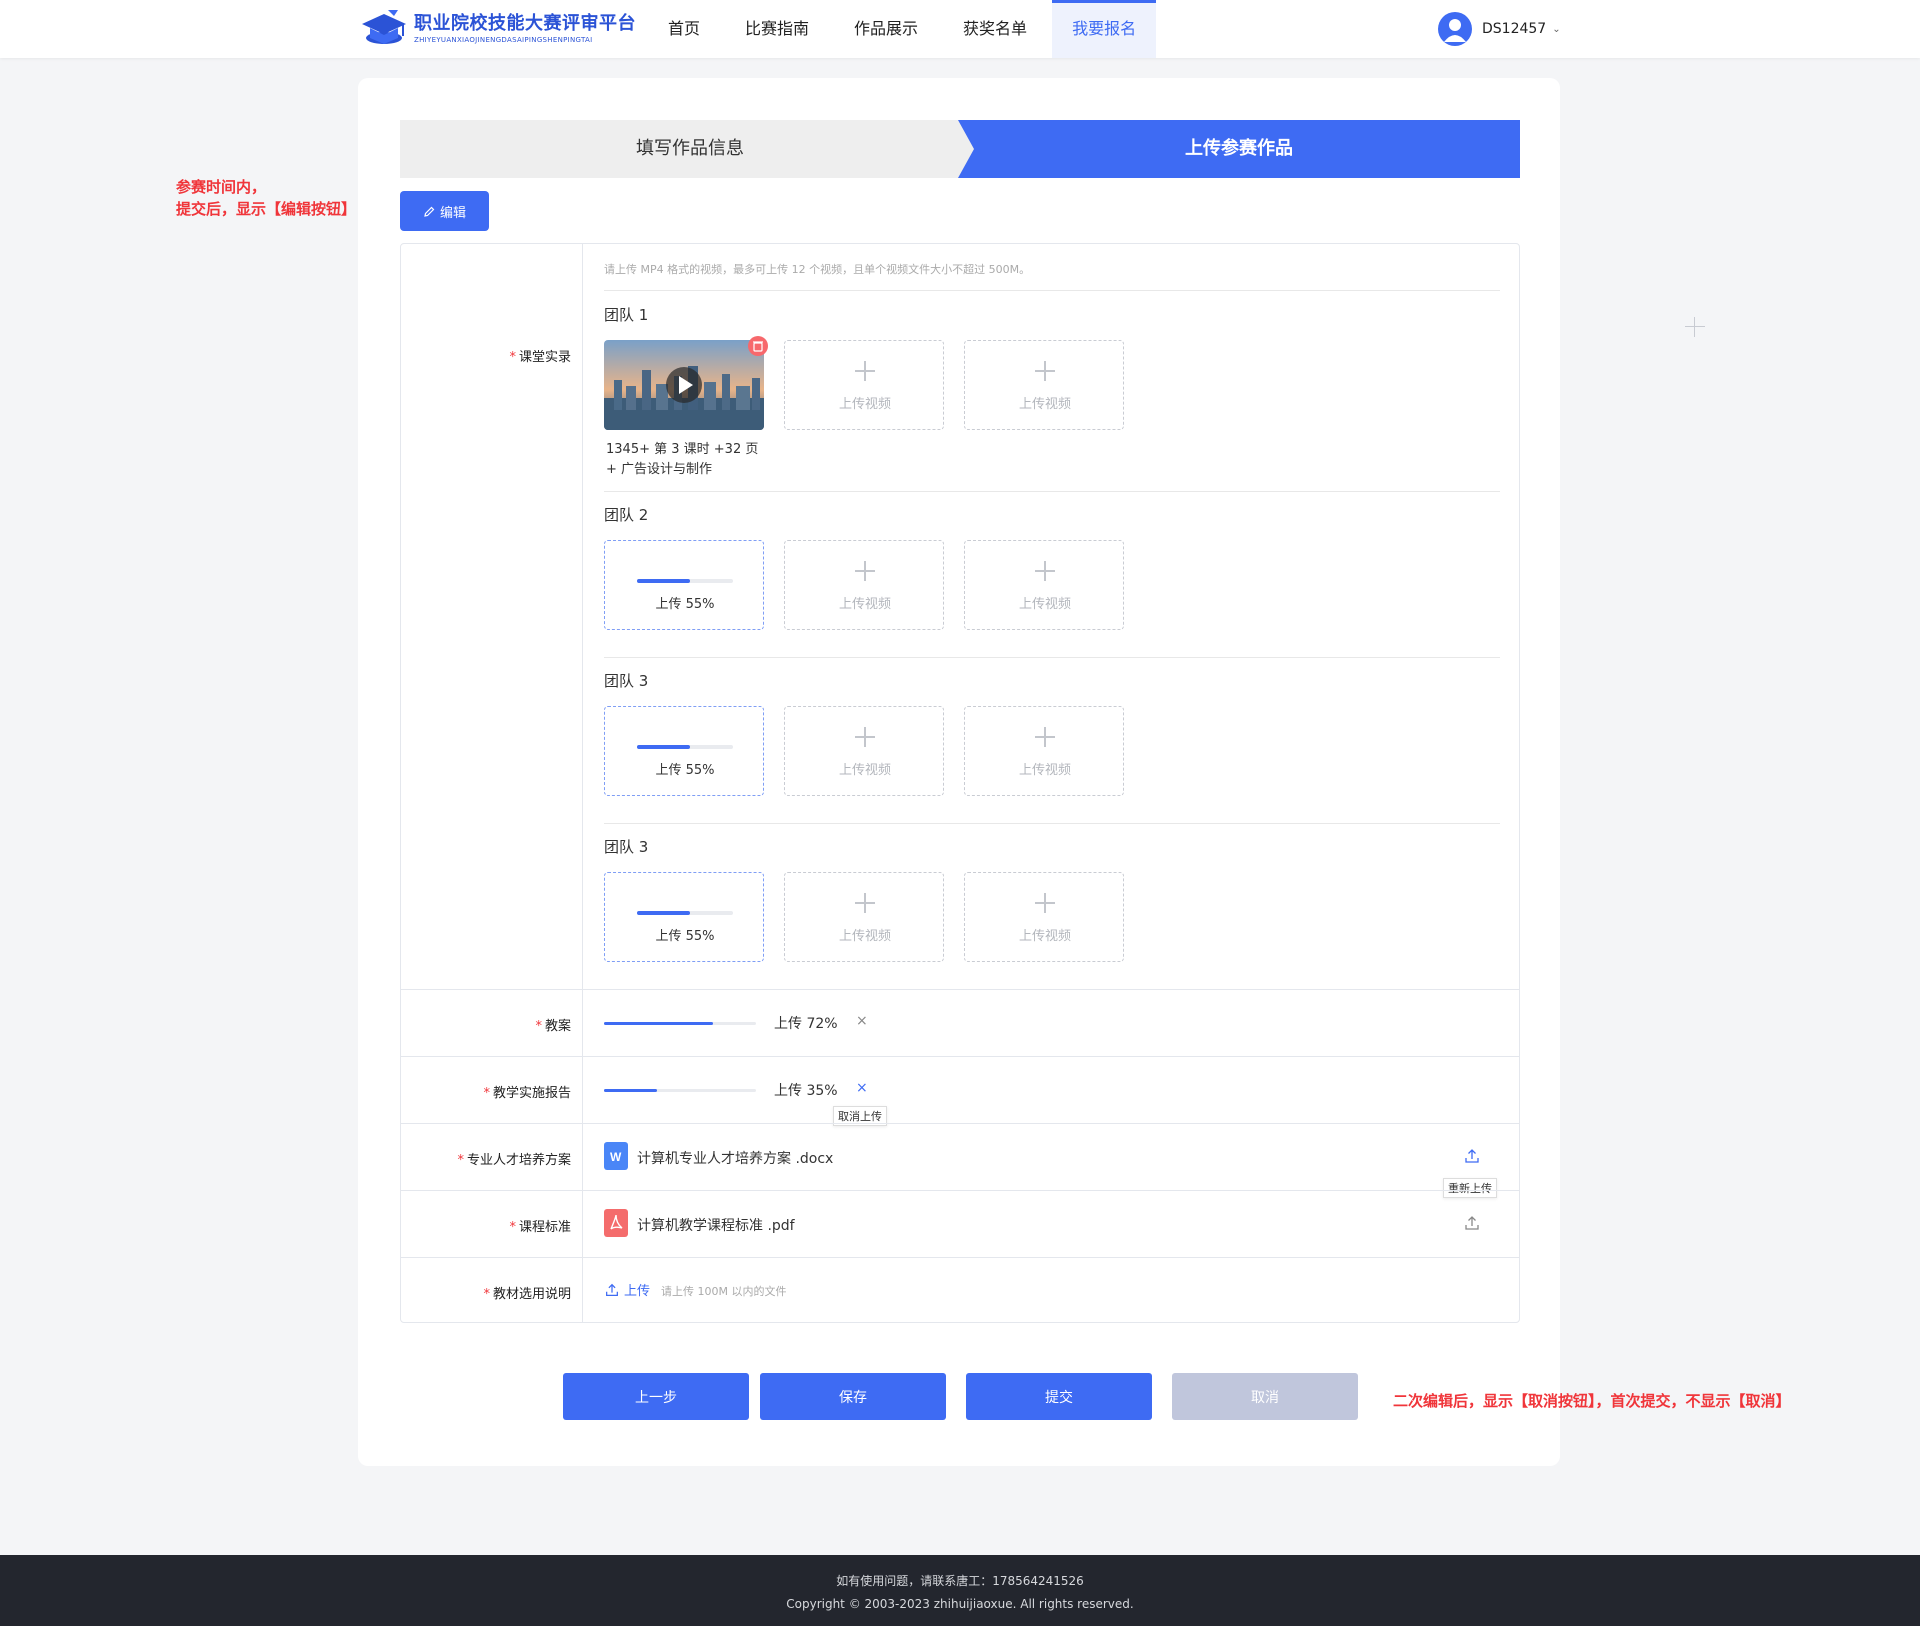 The image size is (1920, 1626). Describe the element at coordinates (1059, 1396) in the screenshot. I see `submit-button: 提交` at that location.